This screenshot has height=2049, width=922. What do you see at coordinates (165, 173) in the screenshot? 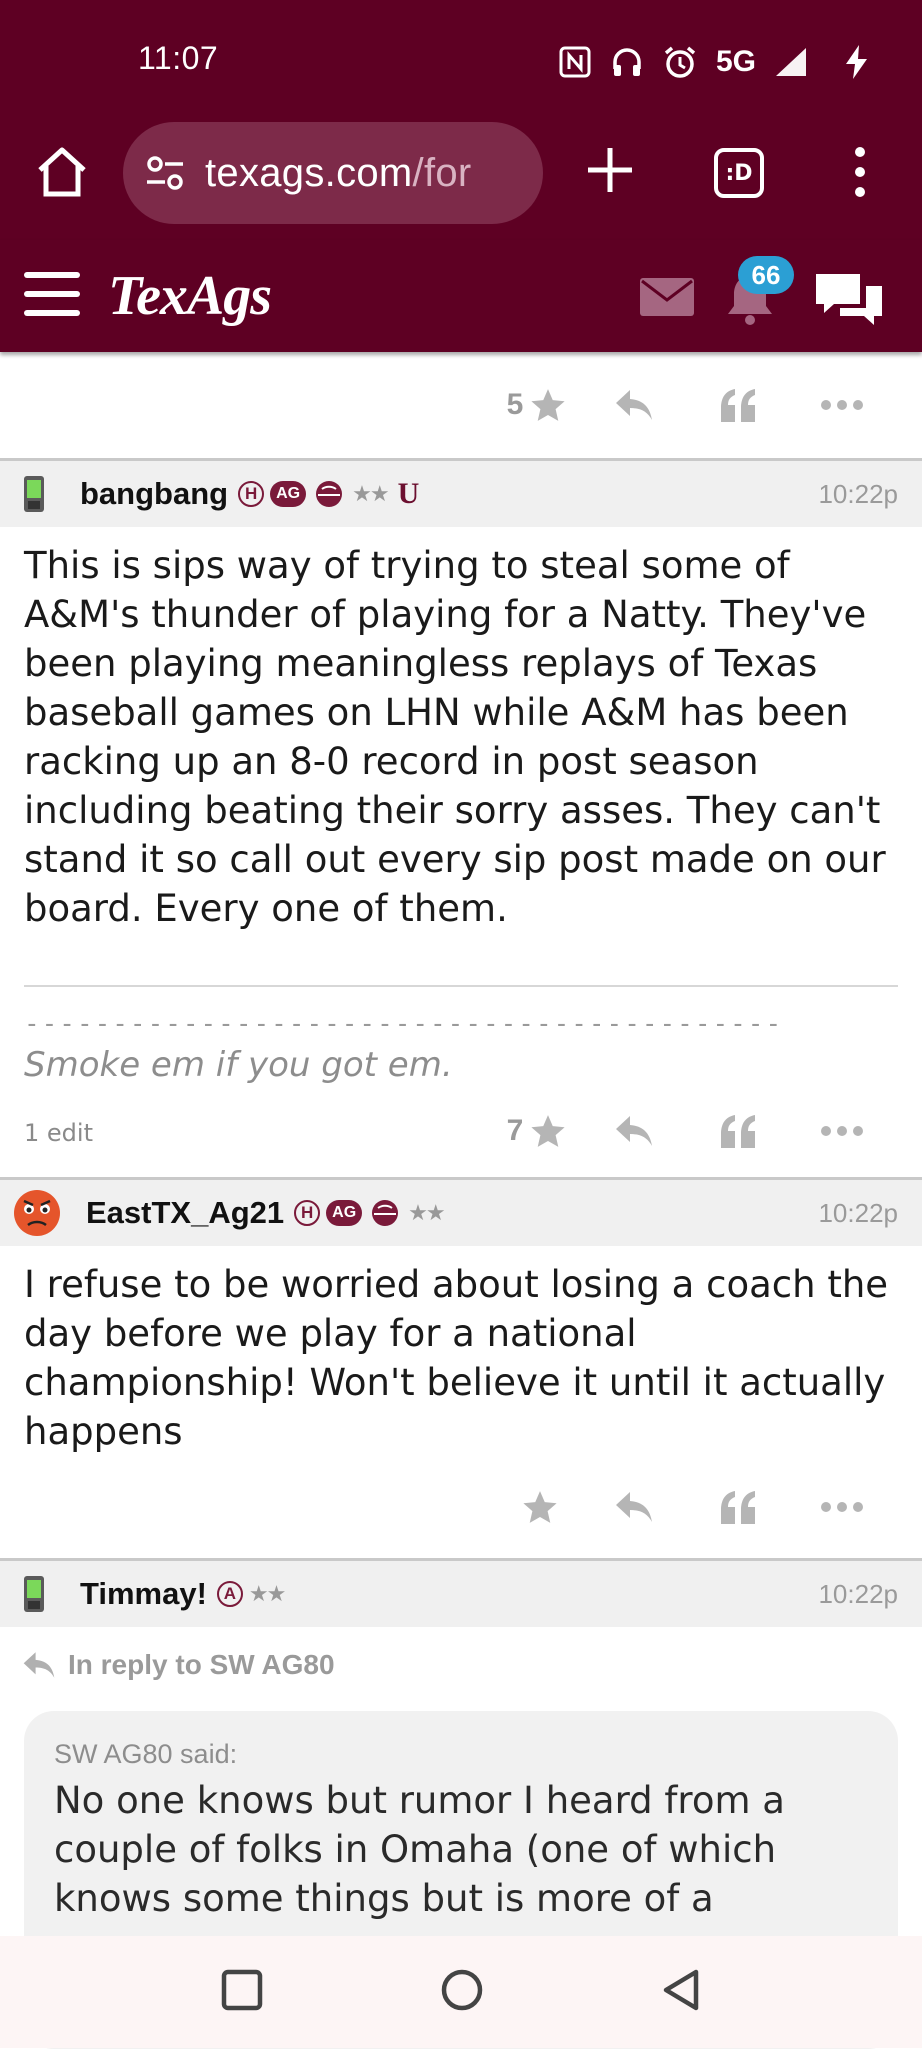
I see `site-settings-icon` at bounding box center [165, 173].